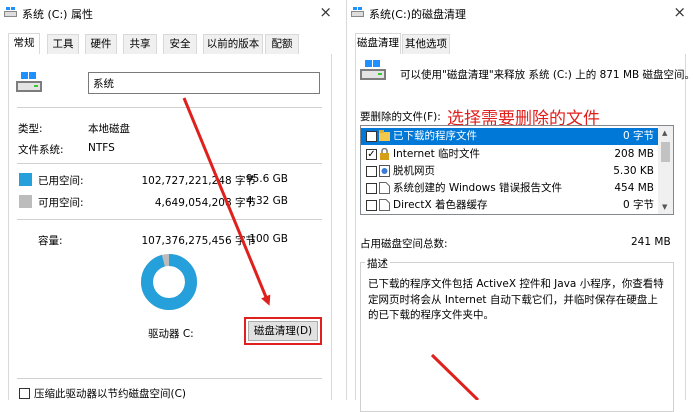  I want to click on used-size: 95.6 GB, so click(266, 179).